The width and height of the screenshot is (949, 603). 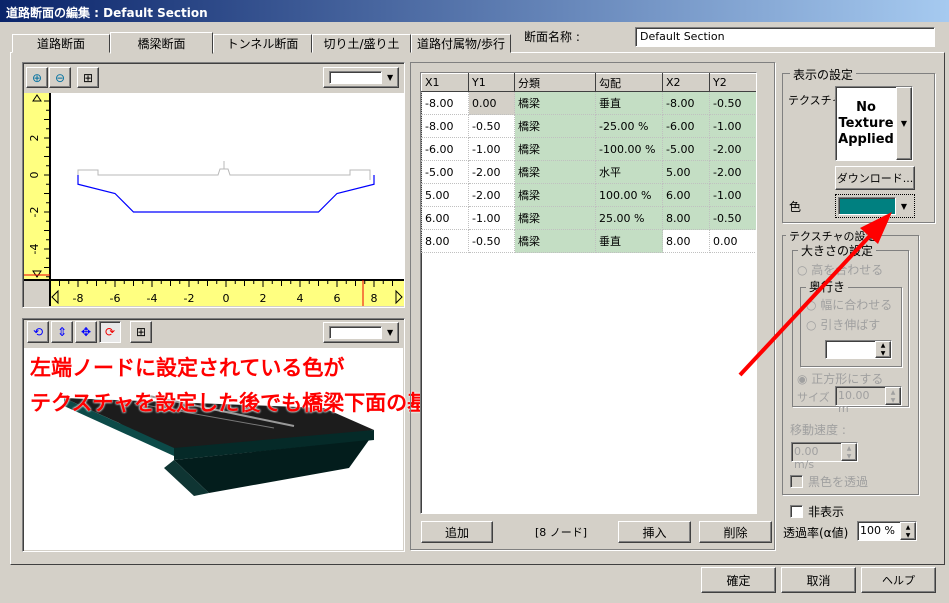 I want to click on zoom-in-icon: ⊕, so click(x=37, y=77).